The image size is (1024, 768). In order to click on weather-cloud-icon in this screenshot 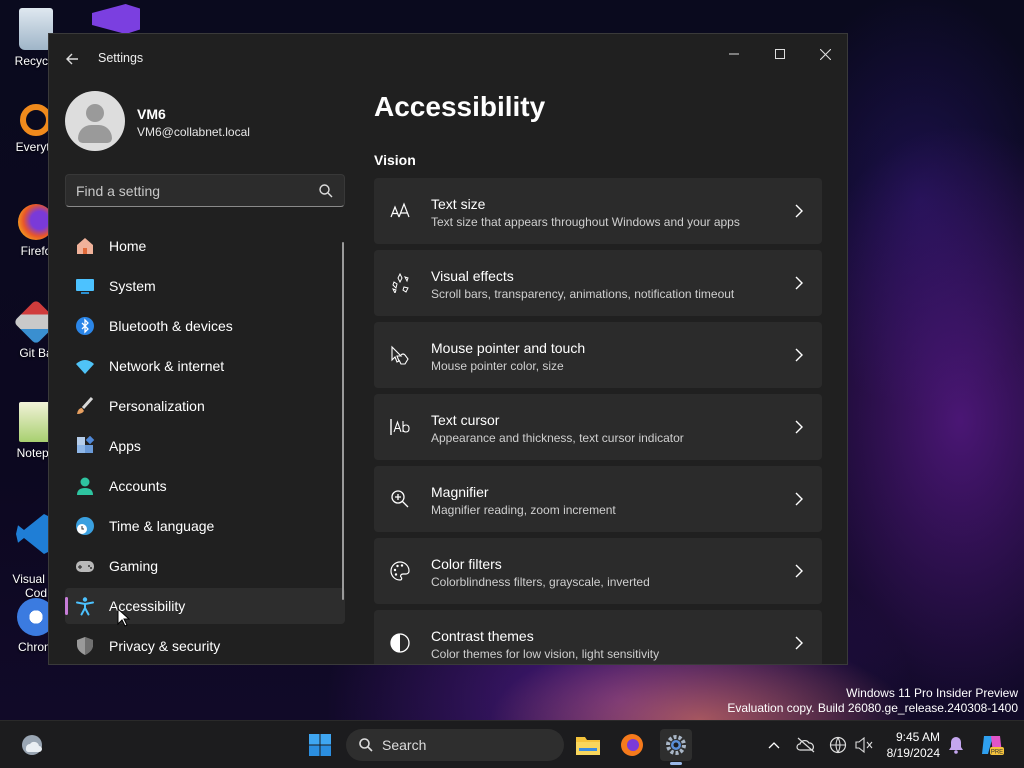, I will do `click(32, 745)`.